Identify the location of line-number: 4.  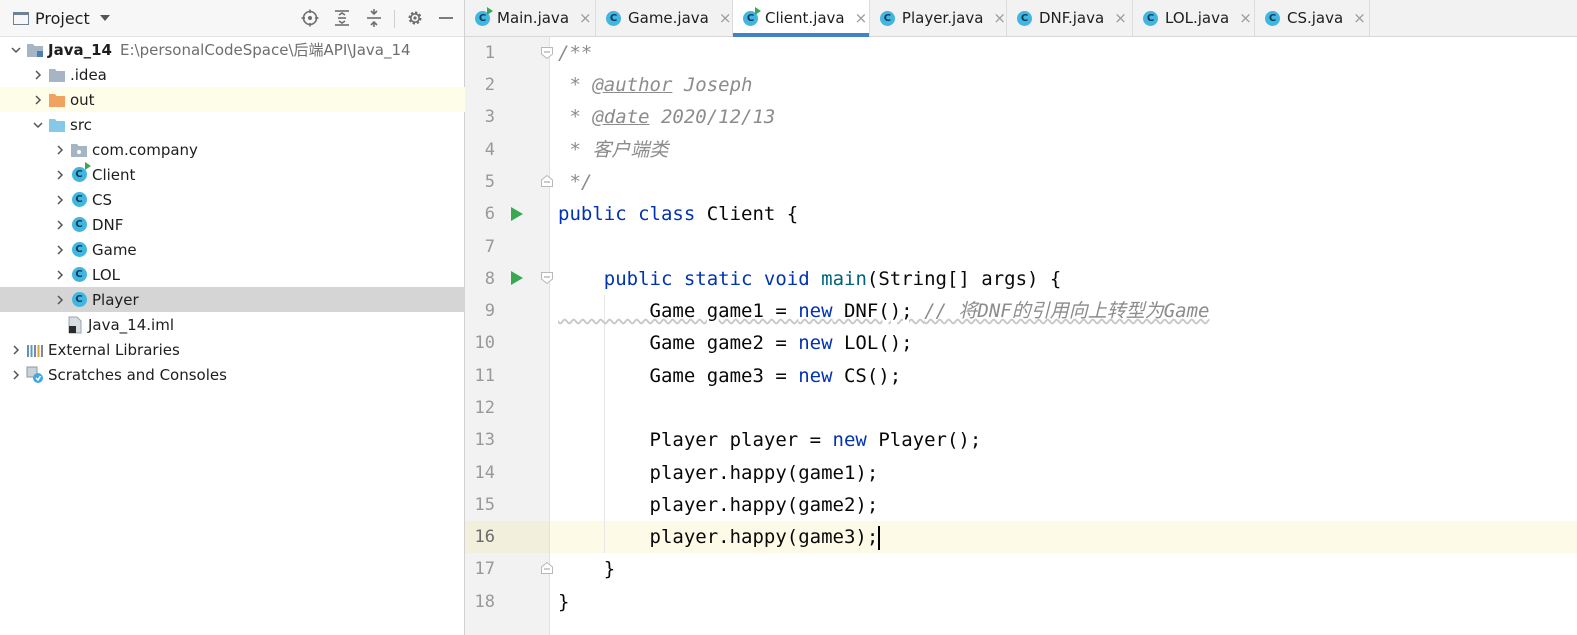
(489, 150).